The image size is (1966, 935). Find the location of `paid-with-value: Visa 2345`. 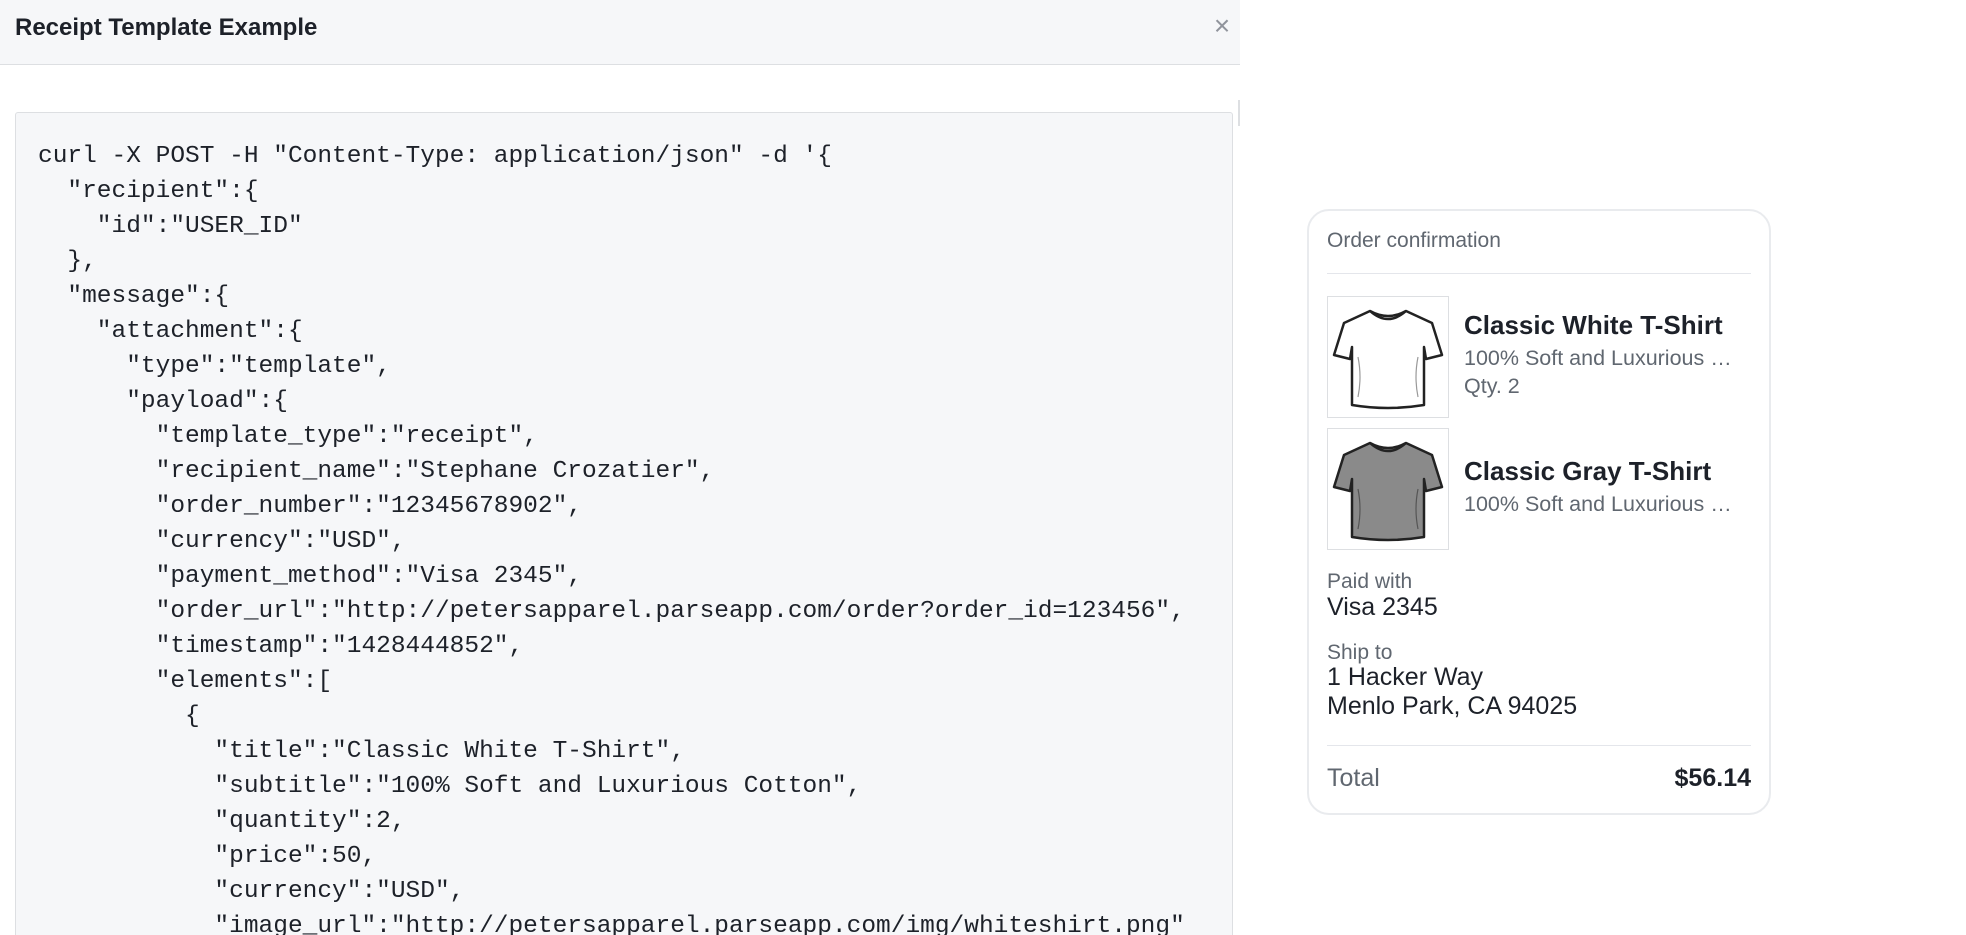

paid-with-value: Visa 2345 is located at coordinates (1382, 607).